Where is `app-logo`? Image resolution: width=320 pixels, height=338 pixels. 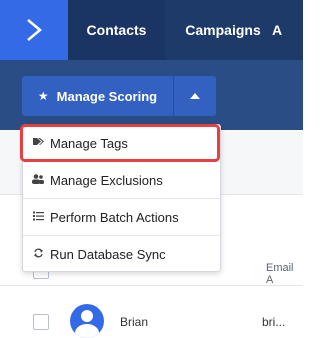
app-logo is located at coordinates (34, 30).